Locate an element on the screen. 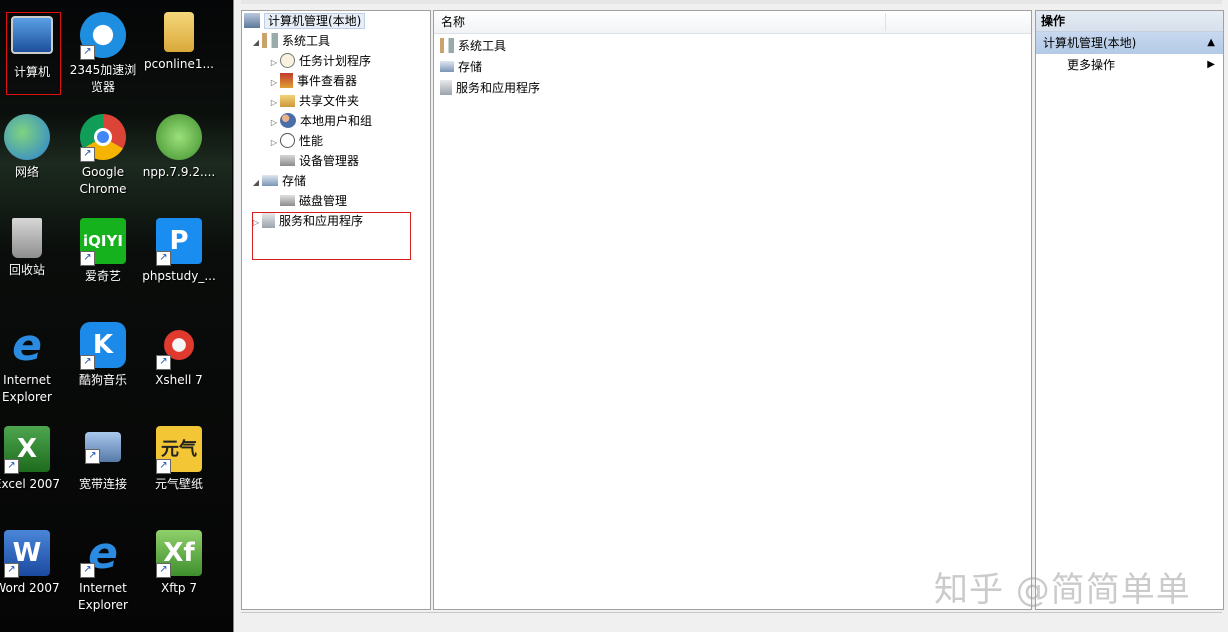 The width and height of the screenshot is (1228, 632). performance-gauge-icon is located at coordinates (287, 140).